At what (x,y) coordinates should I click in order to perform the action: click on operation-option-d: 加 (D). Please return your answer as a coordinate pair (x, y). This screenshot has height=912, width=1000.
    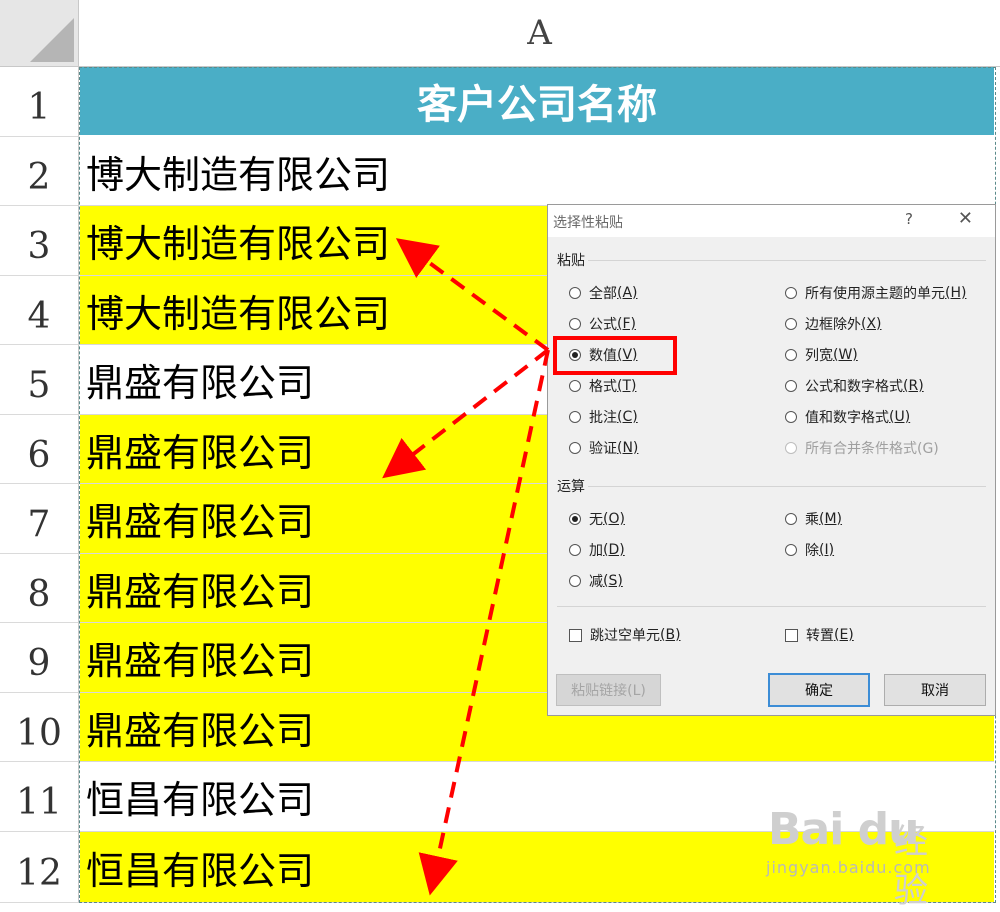
    Looking at the image, I should click on (597, 550).